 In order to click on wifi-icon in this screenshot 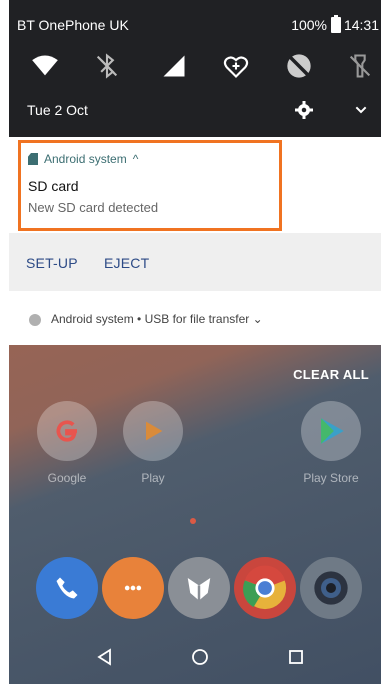, I will do `click(45, 66)`.